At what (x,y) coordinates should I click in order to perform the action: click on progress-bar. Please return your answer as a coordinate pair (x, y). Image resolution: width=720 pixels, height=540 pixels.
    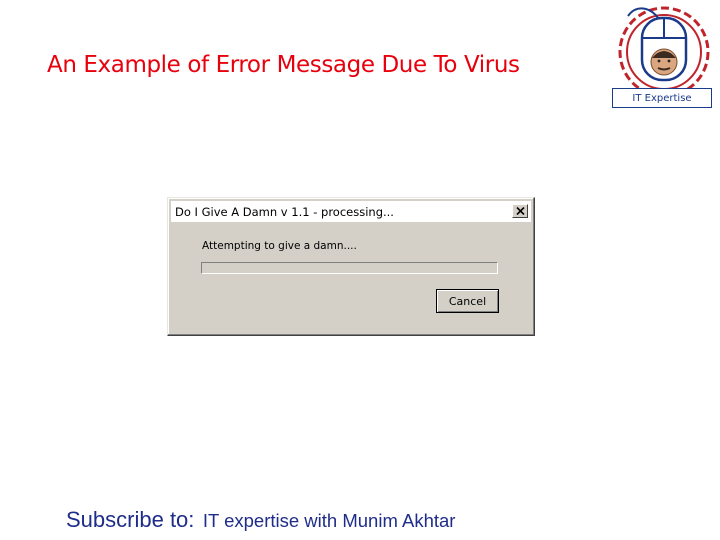
    Looking at the image, I should click on (349, 268).